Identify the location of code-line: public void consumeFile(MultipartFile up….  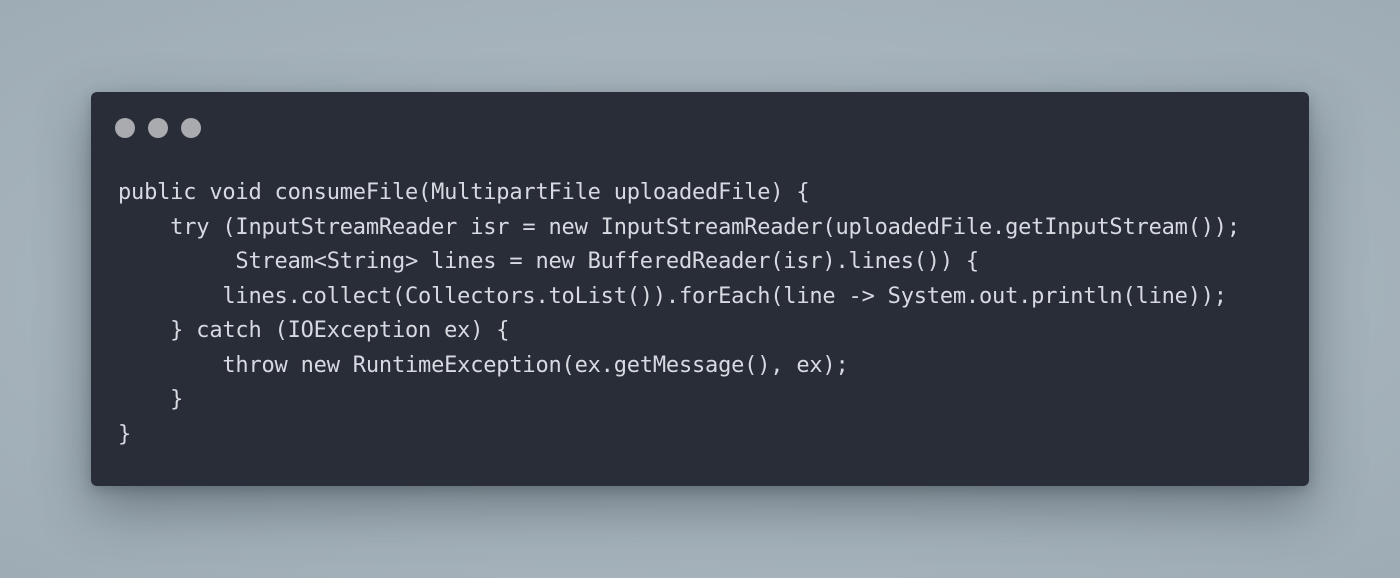
(464, 192).